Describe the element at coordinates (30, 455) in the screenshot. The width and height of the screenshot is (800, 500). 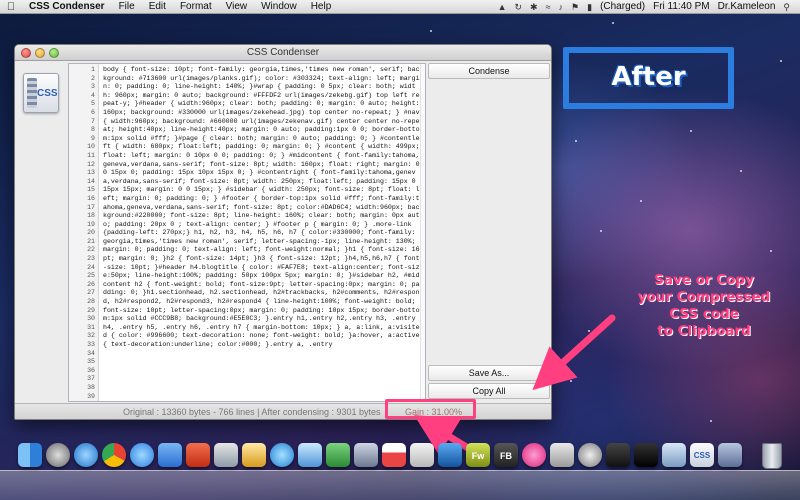
I see `finder-icon` at that location.